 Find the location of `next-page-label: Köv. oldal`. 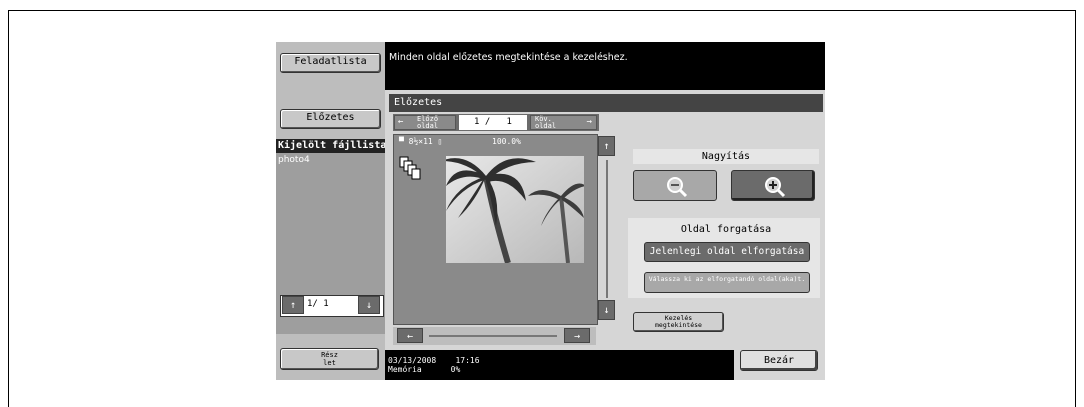

next-page-label: Köv. oldal is located at coordinates (546, 122).